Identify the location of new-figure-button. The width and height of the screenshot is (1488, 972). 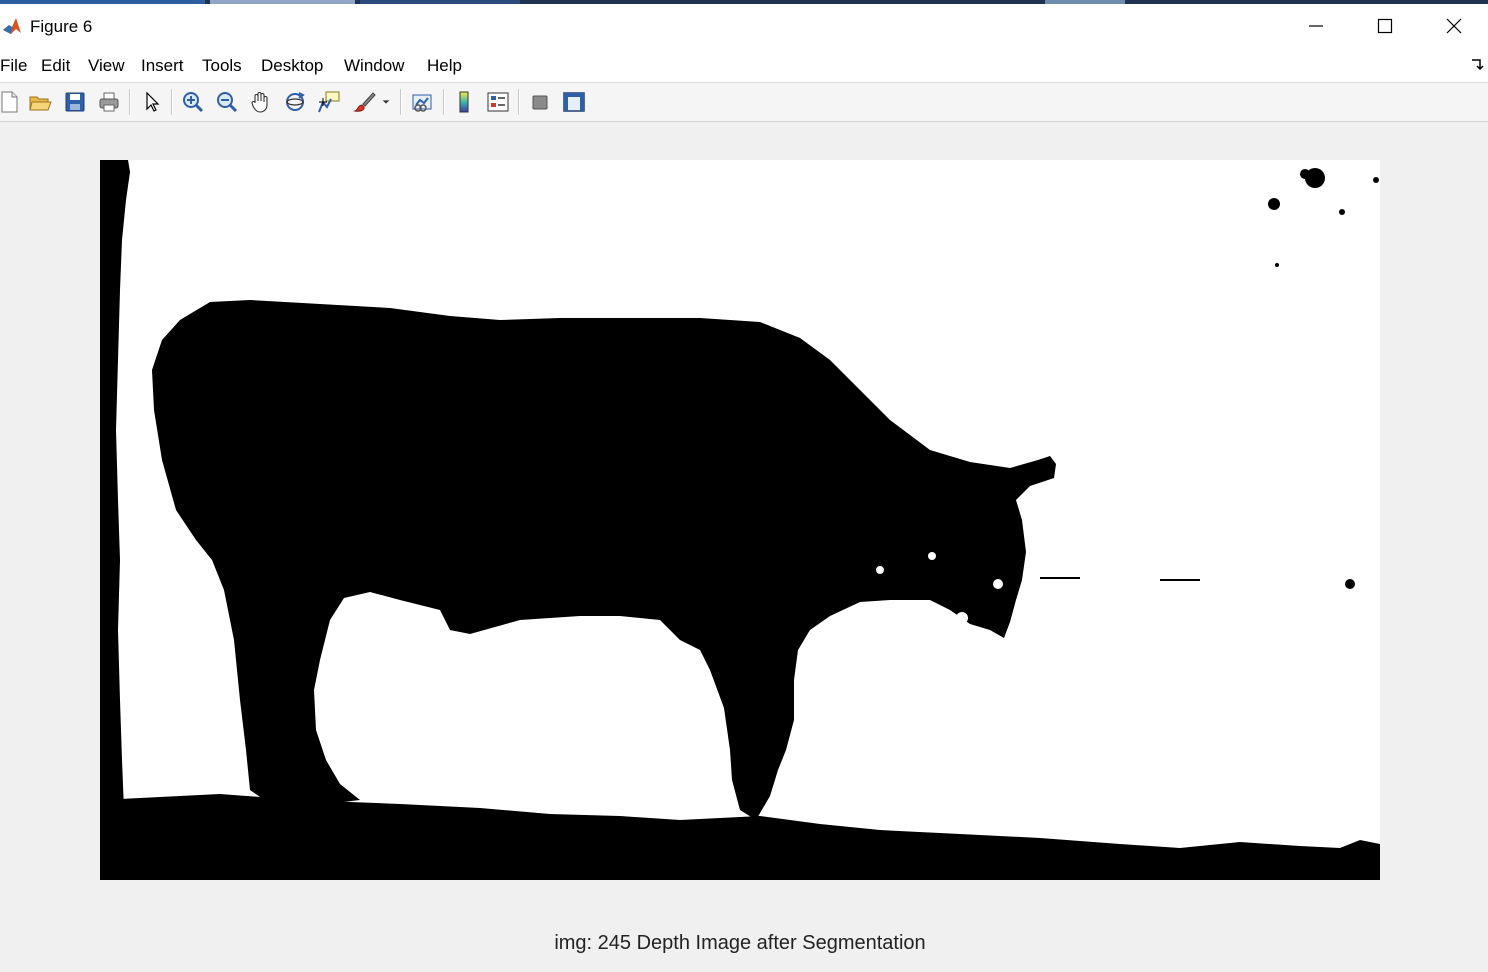
(12, 102).